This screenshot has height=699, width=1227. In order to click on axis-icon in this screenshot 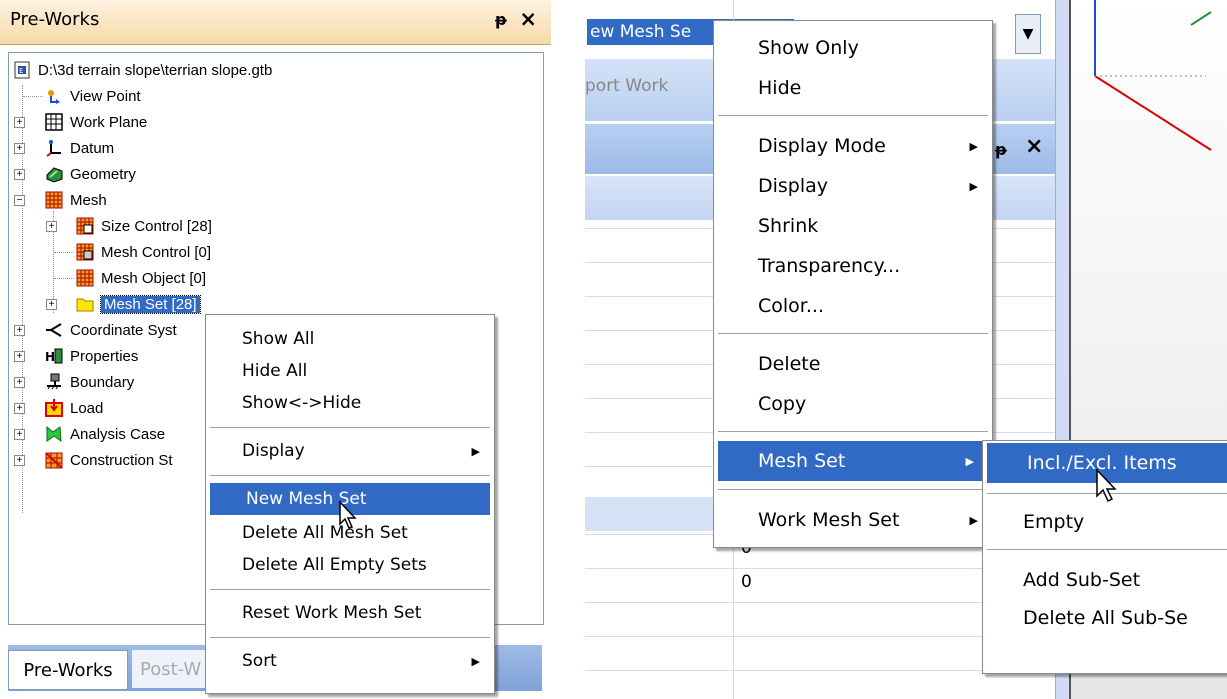, I will do `click(54, 148)`.